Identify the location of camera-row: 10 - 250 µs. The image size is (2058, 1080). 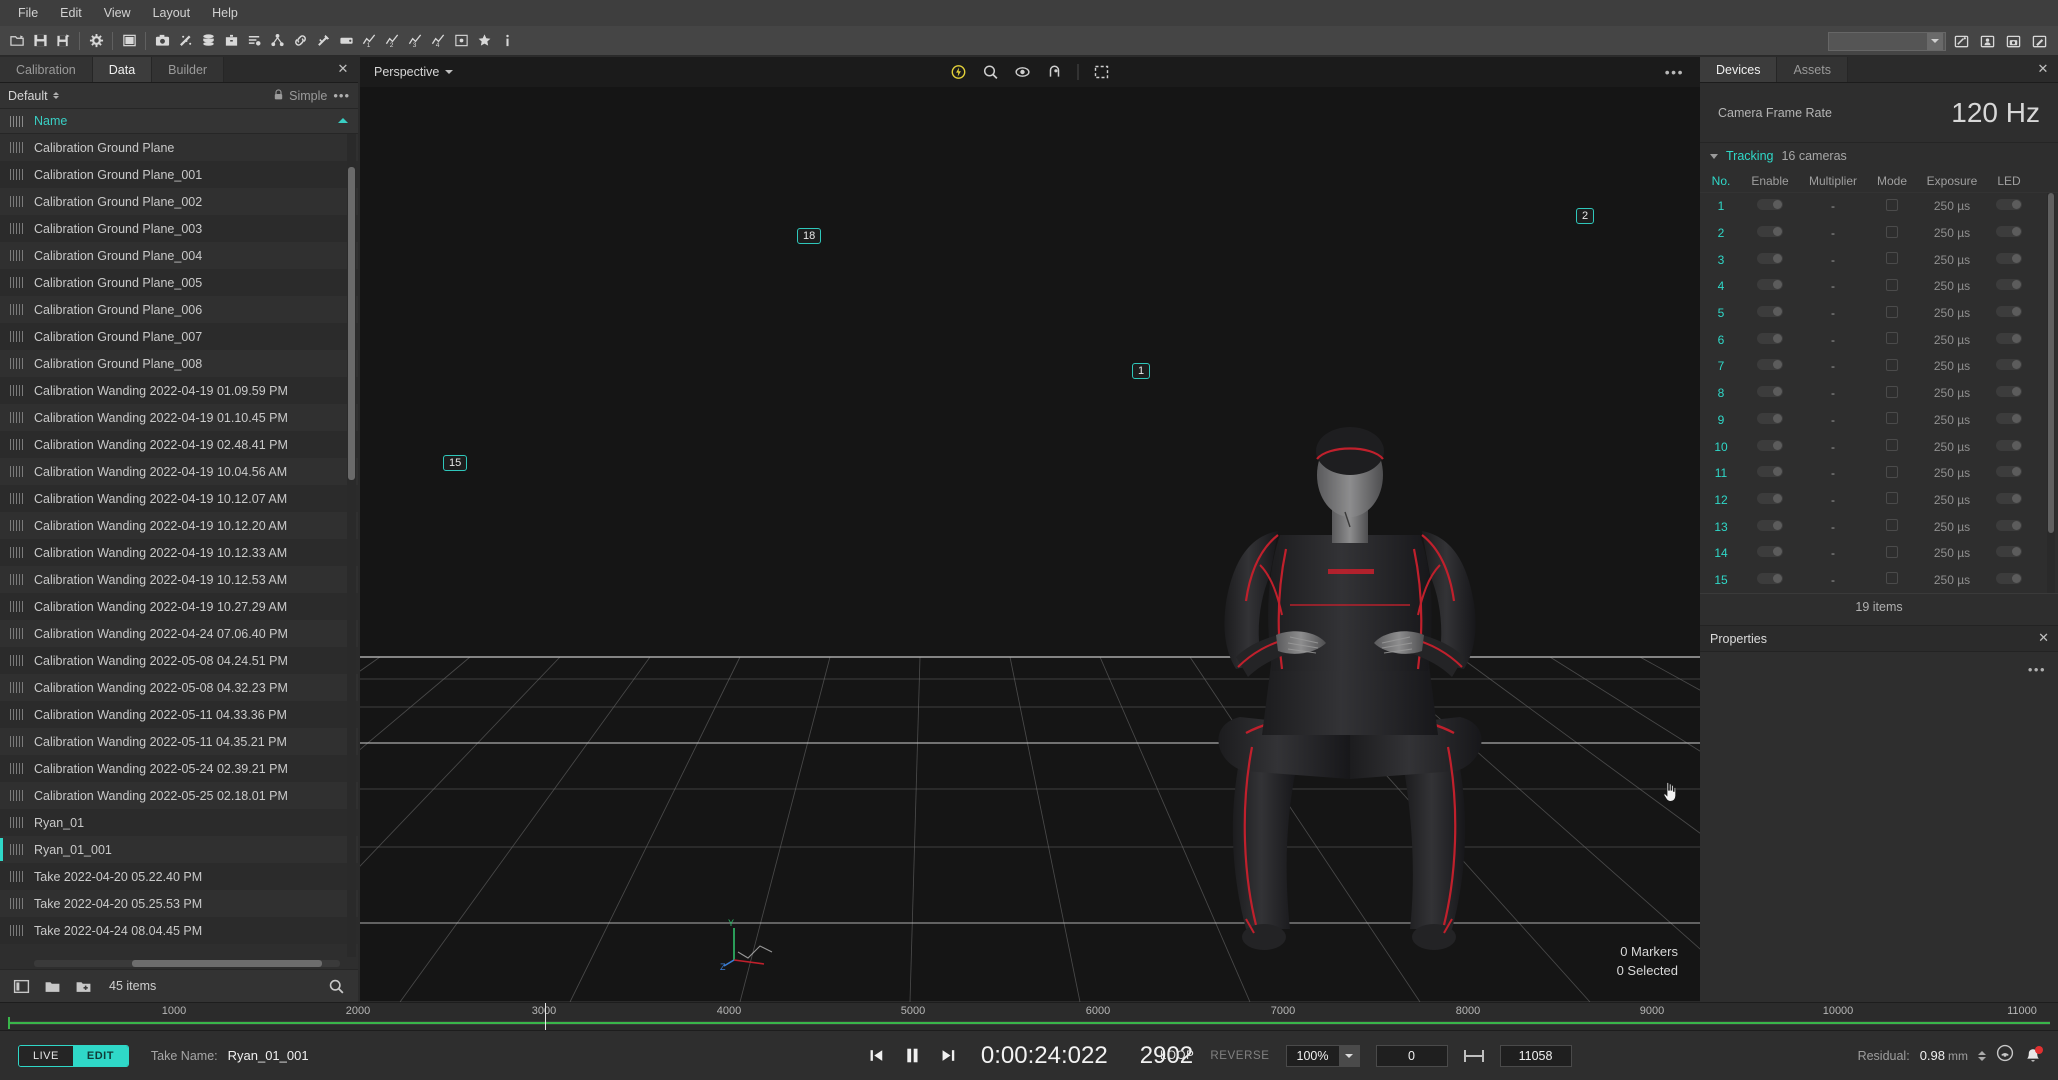
(1879, 446).